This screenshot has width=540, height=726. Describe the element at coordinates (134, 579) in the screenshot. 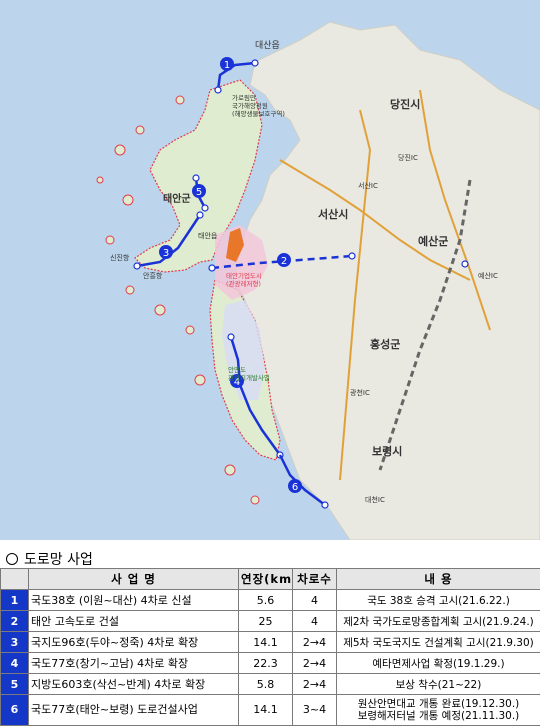

I see `header-name: 사 업 명` at that location.